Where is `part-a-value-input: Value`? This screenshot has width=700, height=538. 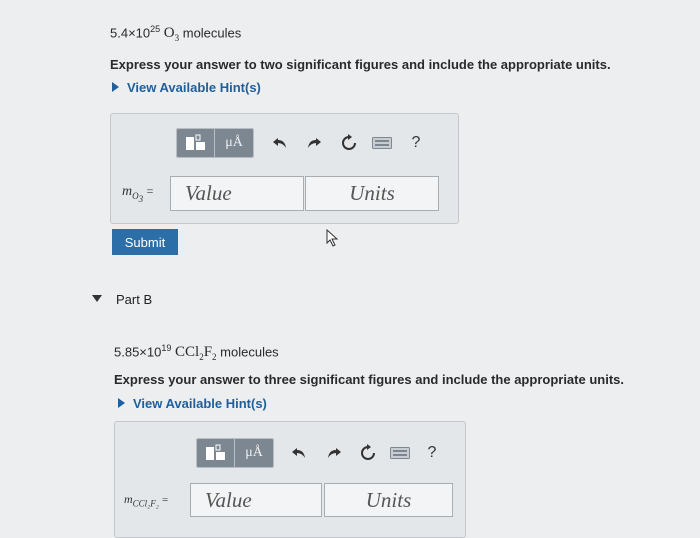 part-a-value-input: Value is located at coordinates (237, 193).